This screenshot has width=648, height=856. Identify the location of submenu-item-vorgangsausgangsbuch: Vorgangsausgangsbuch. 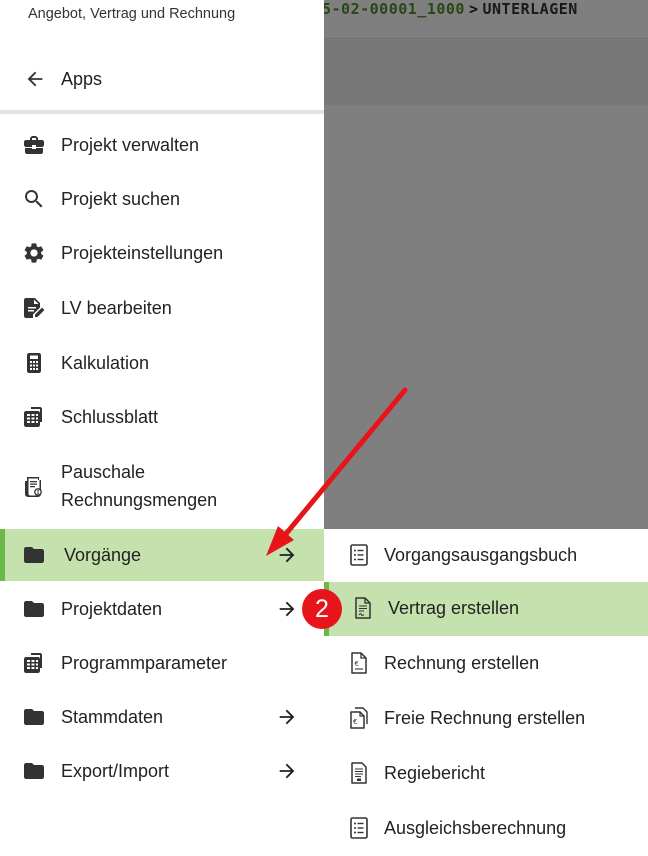
(486, 556).